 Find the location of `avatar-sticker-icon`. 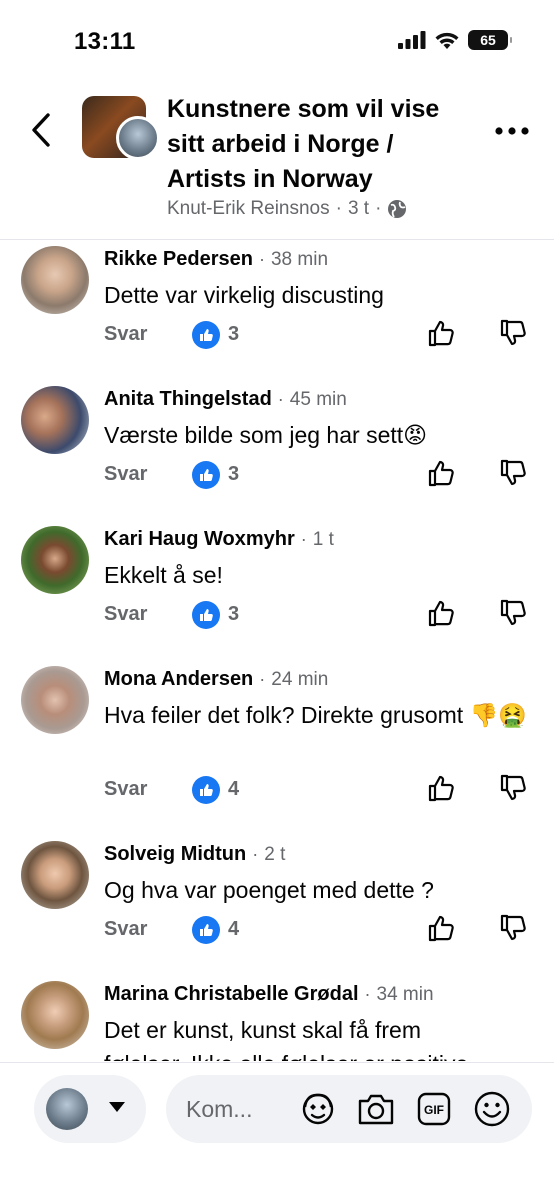

avatar-sticker-icon is located at coordinates (318, 1109).